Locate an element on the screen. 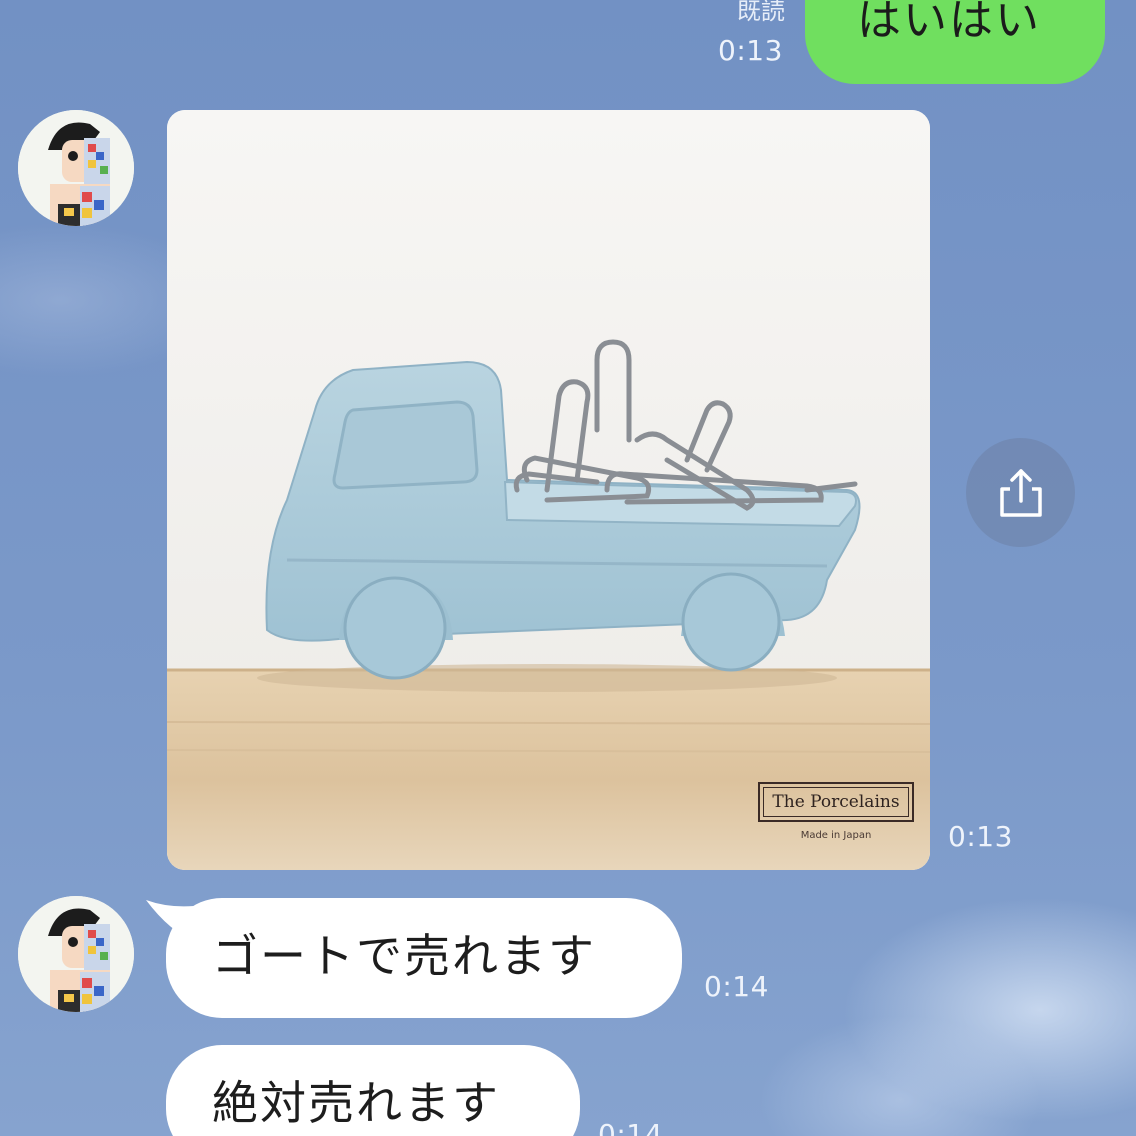  received-message-bubble: ゴートで売れます is located at coordinates (424, 958).